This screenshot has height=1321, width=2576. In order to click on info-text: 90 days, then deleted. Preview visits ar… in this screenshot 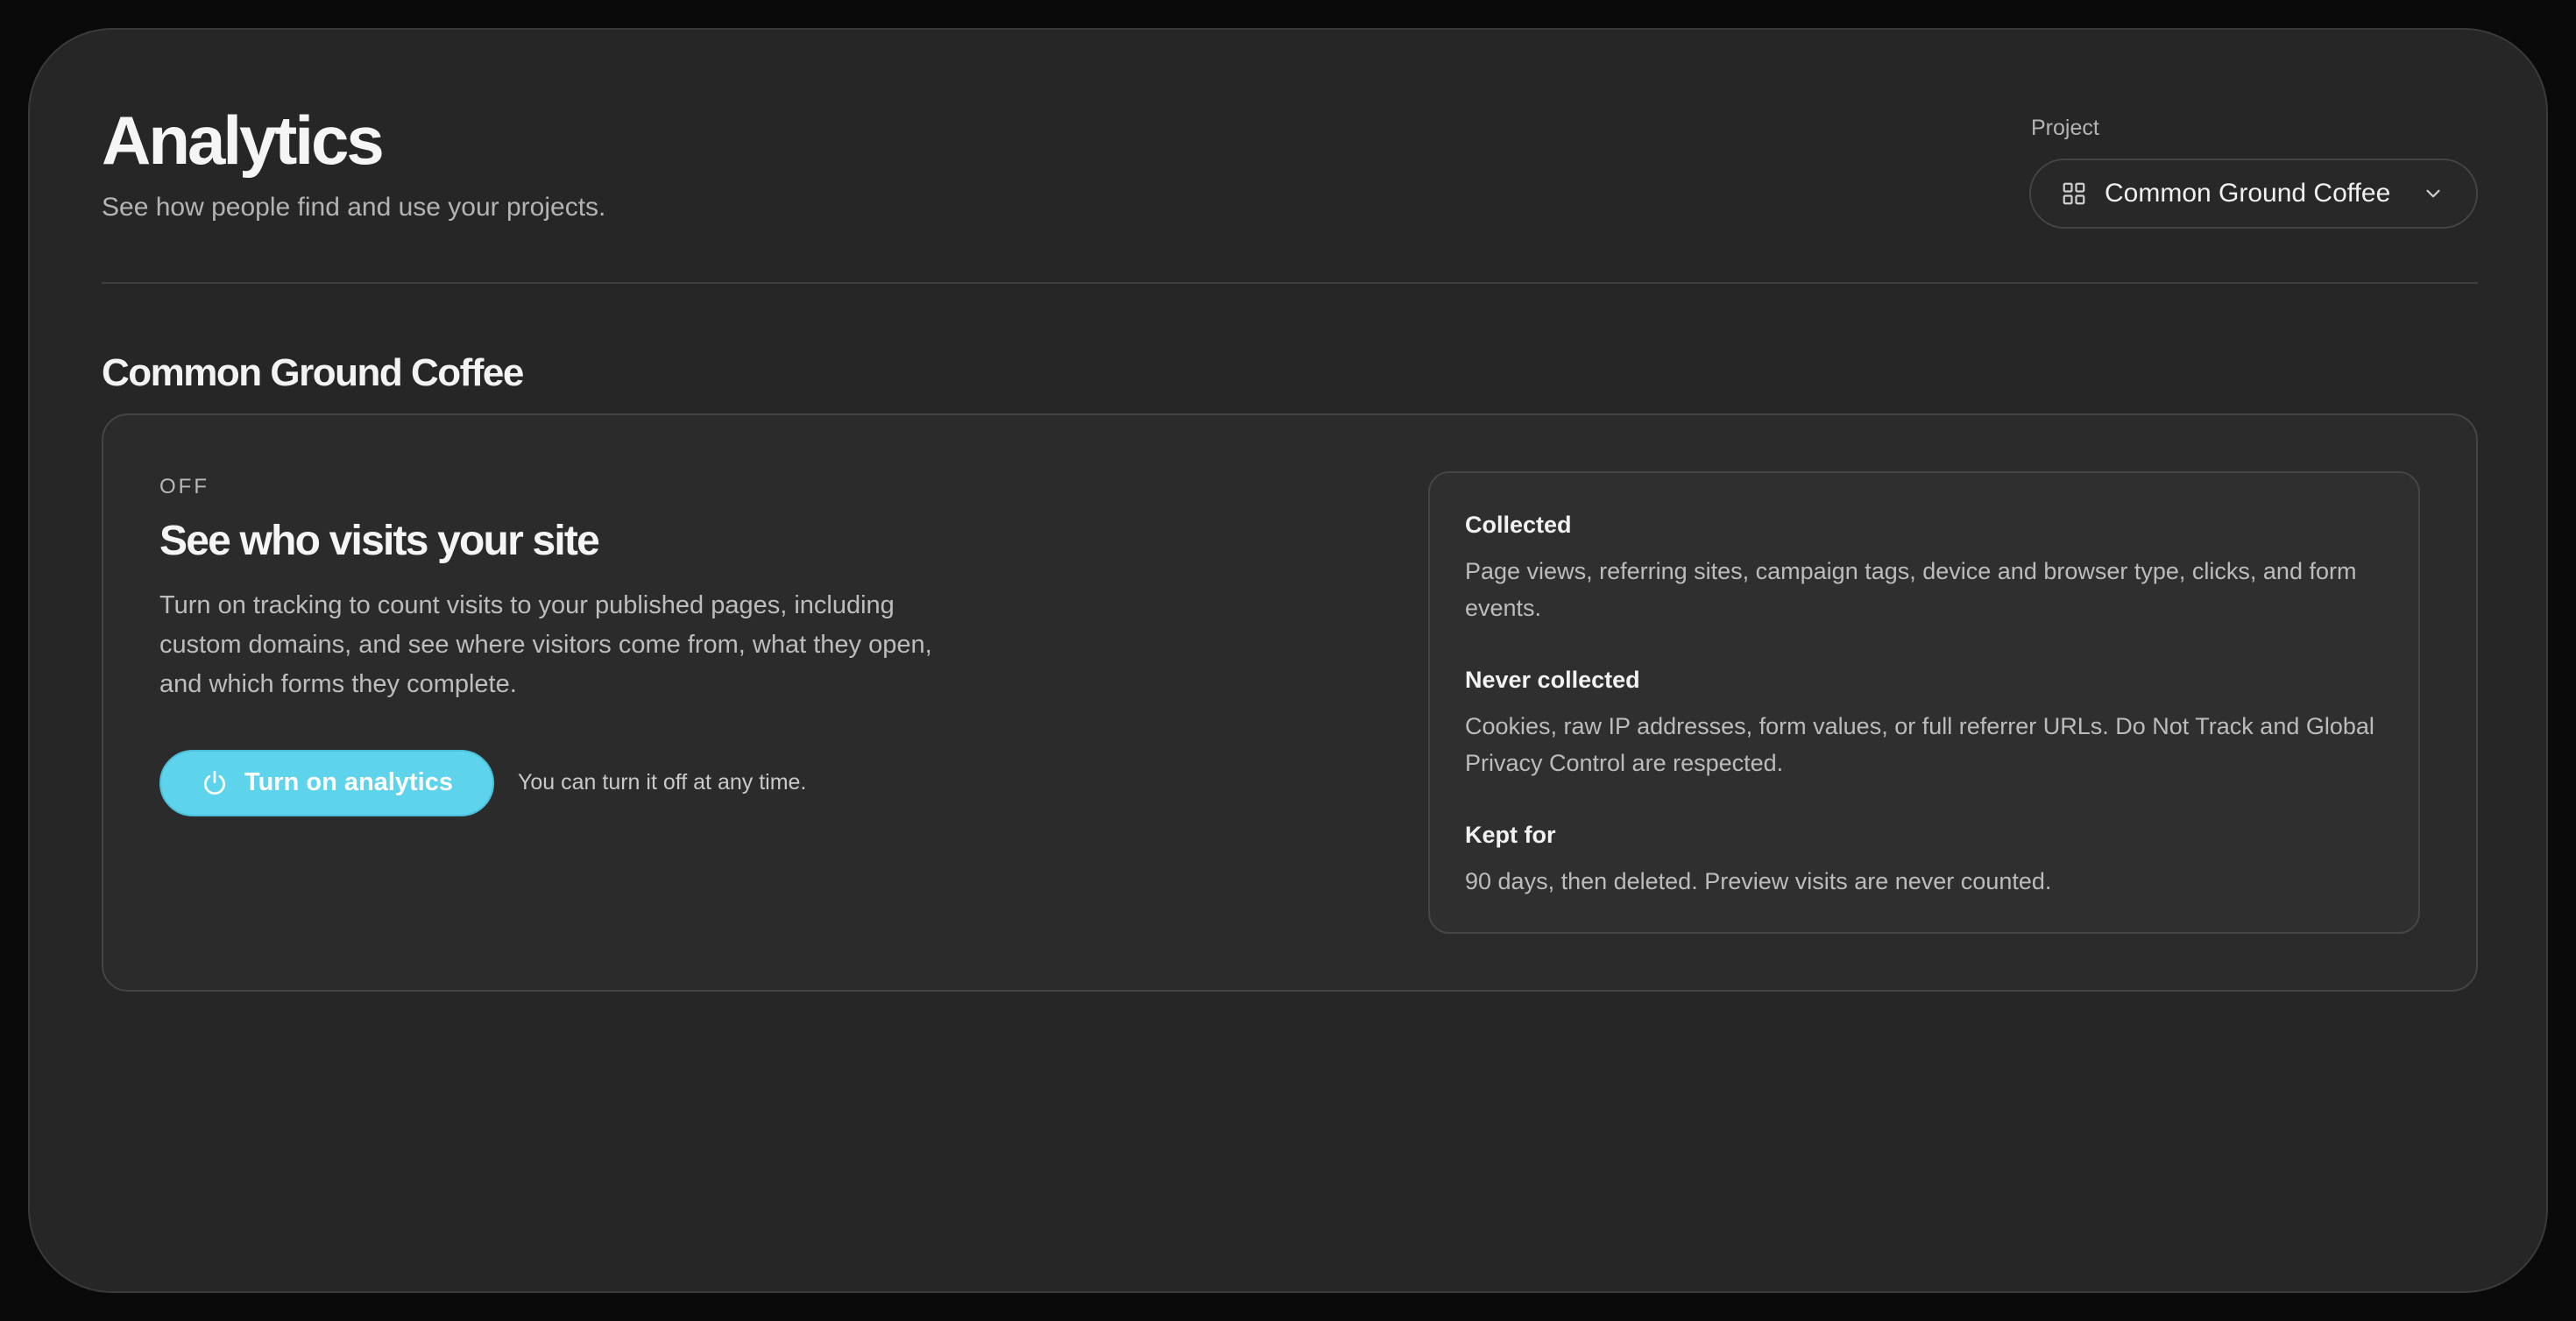, I will do `click(1758, 882)`.